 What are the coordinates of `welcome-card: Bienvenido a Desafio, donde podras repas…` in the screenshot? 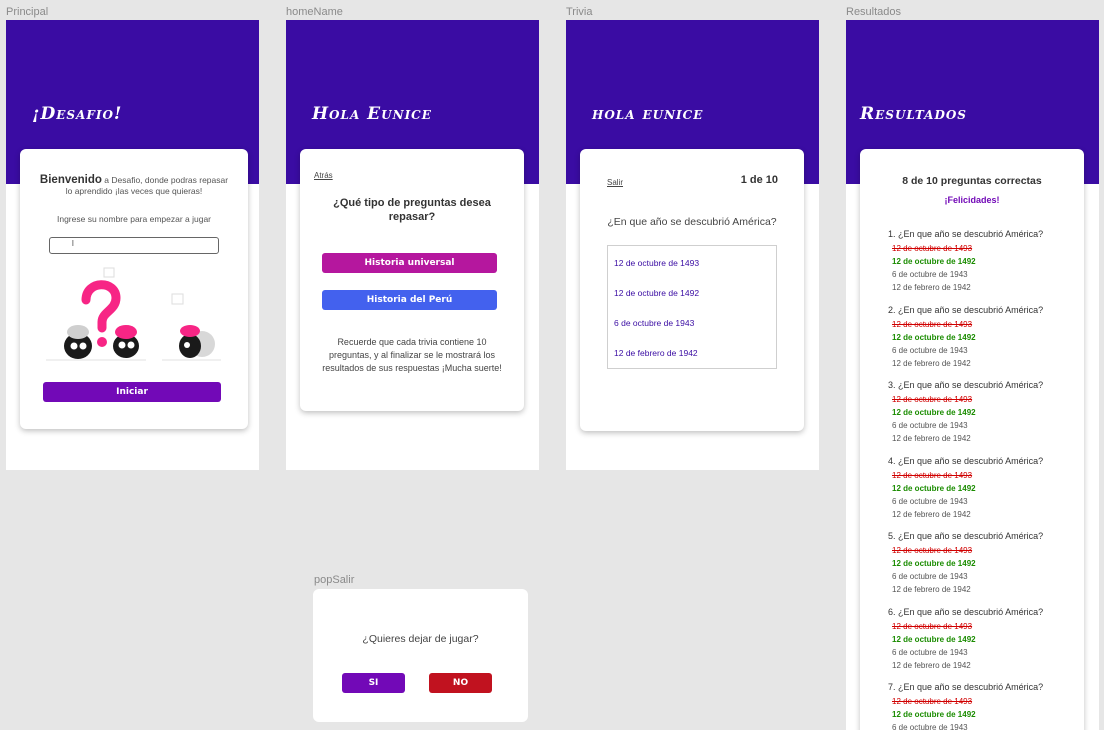 It's located at (134, 289).